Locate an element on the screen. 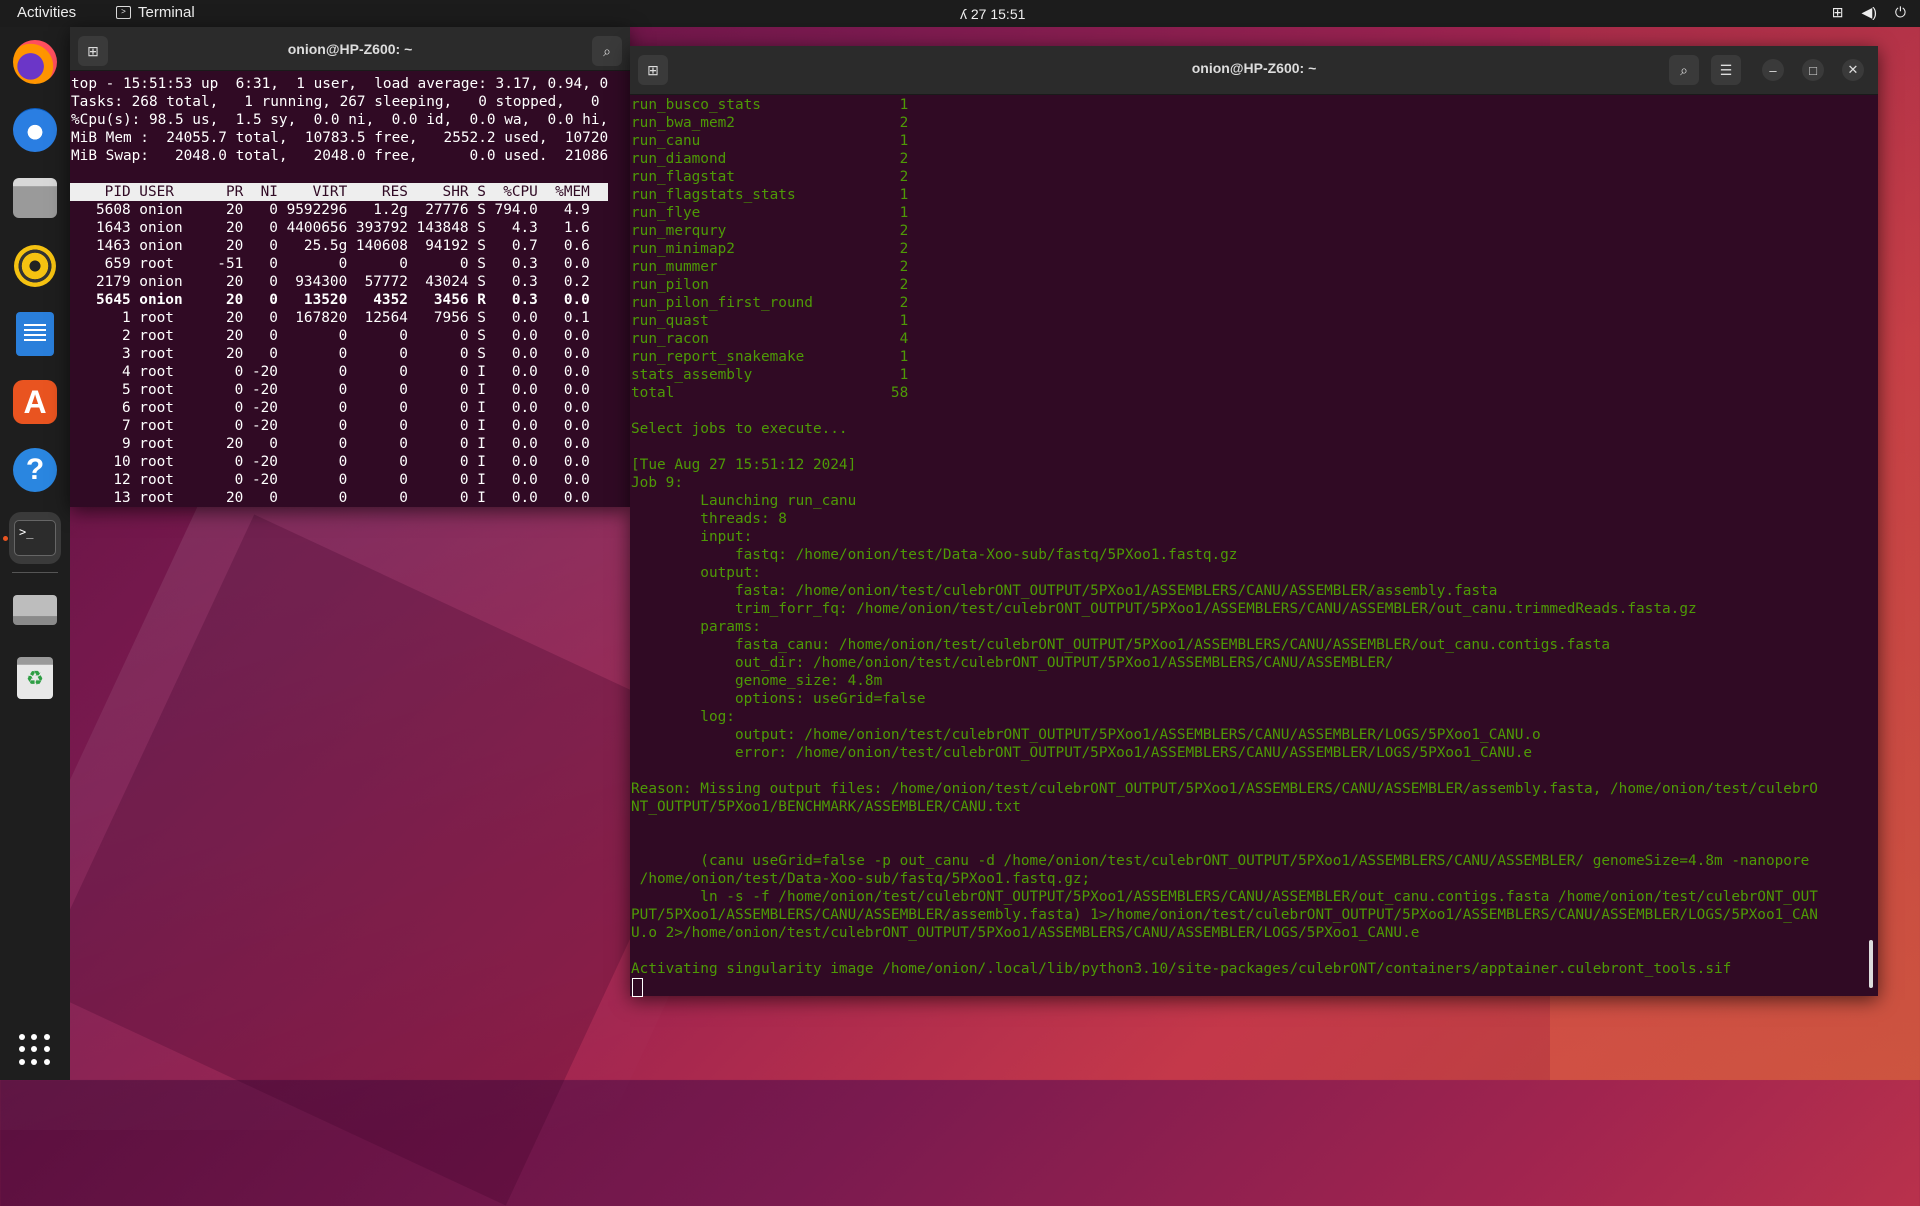 This screenshot has height=1206, width=1920. writer-icon is located at coordinates (35, 334).